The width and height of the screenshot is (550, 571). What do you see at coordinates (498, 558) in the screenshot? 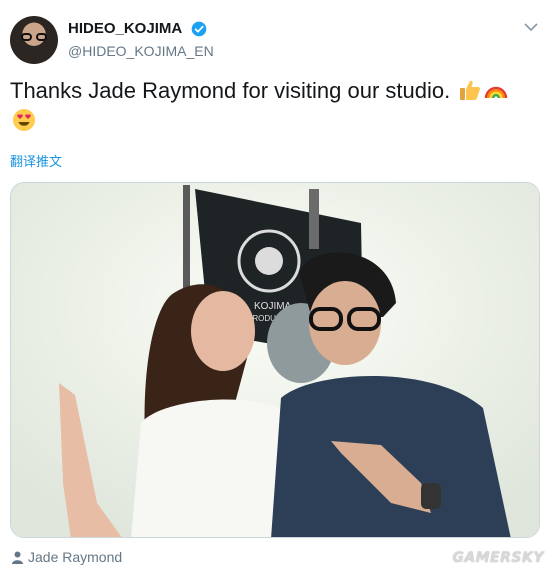
I see `watermark: GAMERSKY` at bounding box center [498, 558].